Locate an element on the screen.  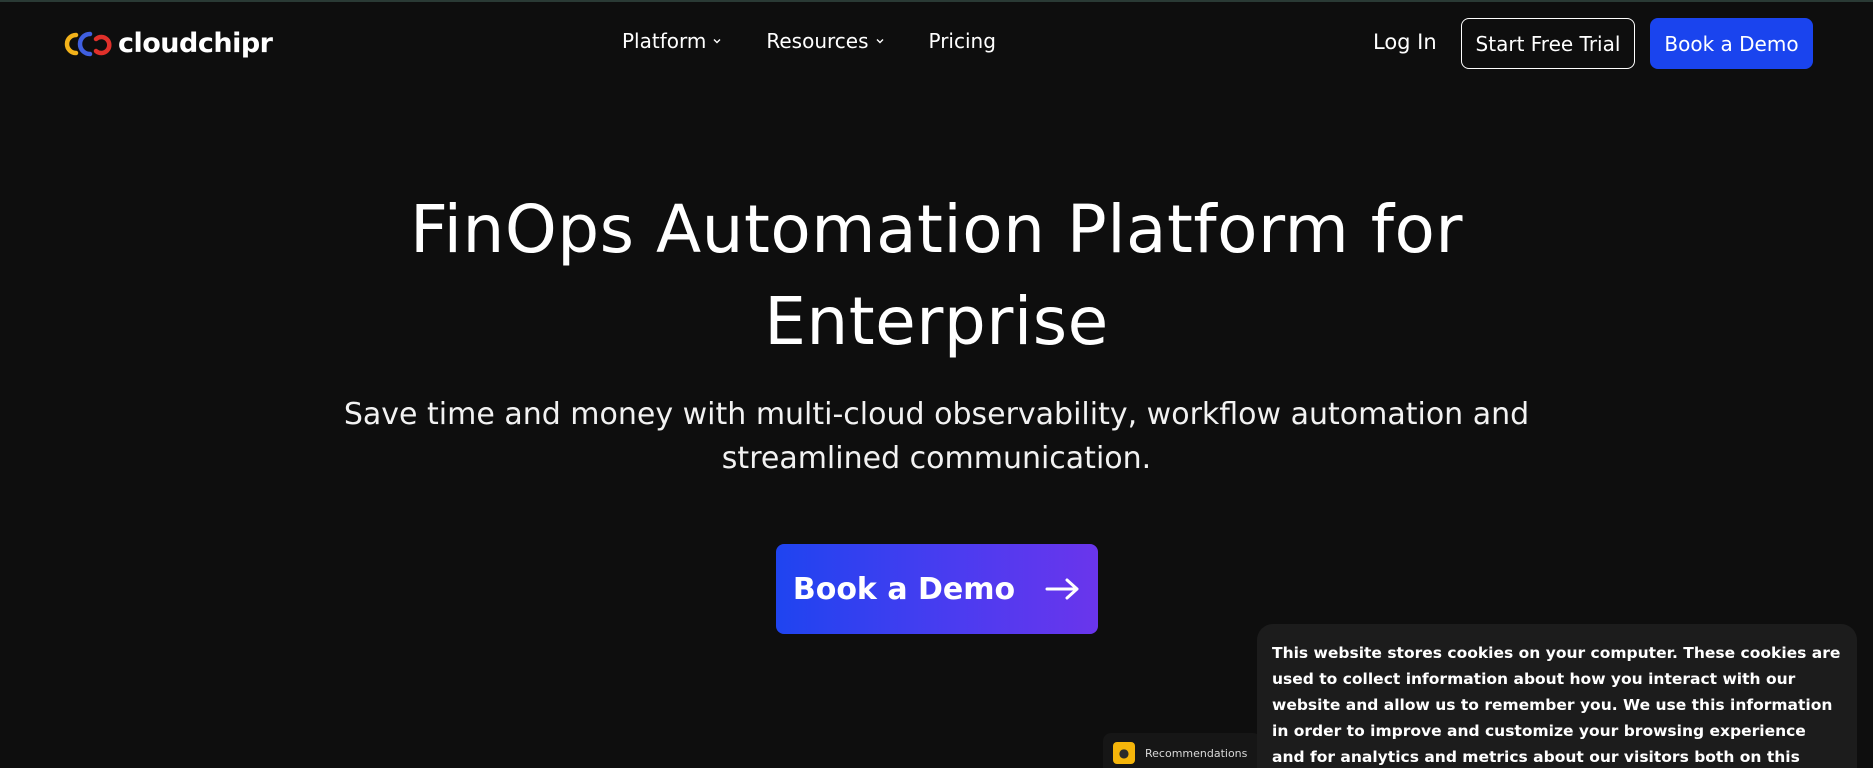
nav-platform-label: Platform is located at coordinates (664, 41).